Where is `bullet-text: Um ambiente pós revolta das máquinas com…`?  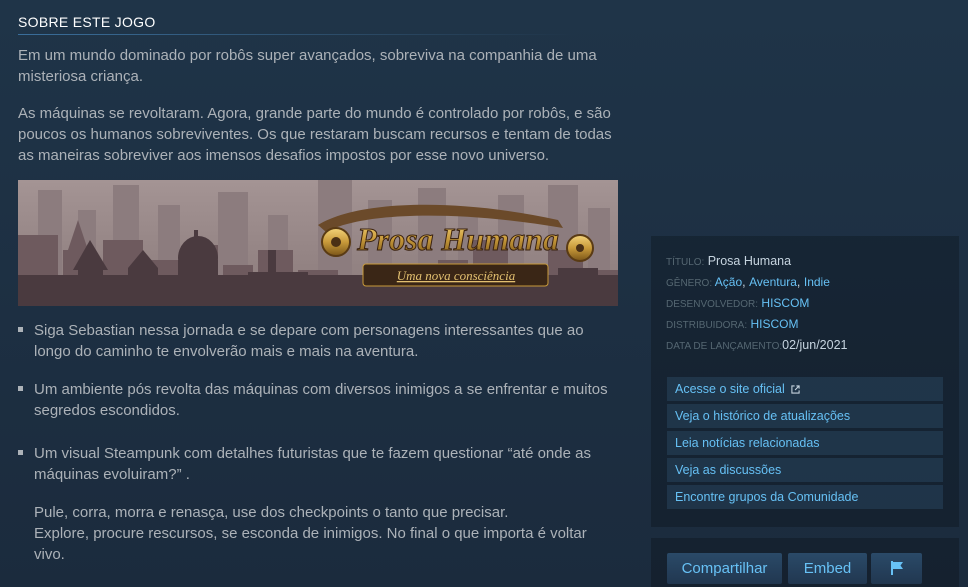
bullet-text: Um ambiente pós revolta das máquinas com… is located at coordinates (321, 400).